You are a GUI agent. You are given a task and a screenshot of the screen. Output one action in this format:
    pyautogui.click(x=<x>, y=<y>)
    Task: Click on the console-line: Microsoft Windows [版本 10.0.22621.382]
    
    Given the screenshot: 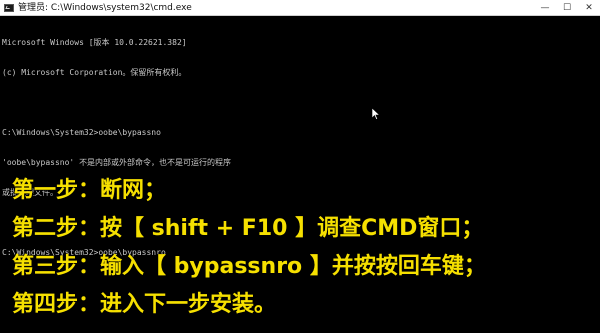 What is the action you would take?
    pyautogui.click(x=94, y=42)
    